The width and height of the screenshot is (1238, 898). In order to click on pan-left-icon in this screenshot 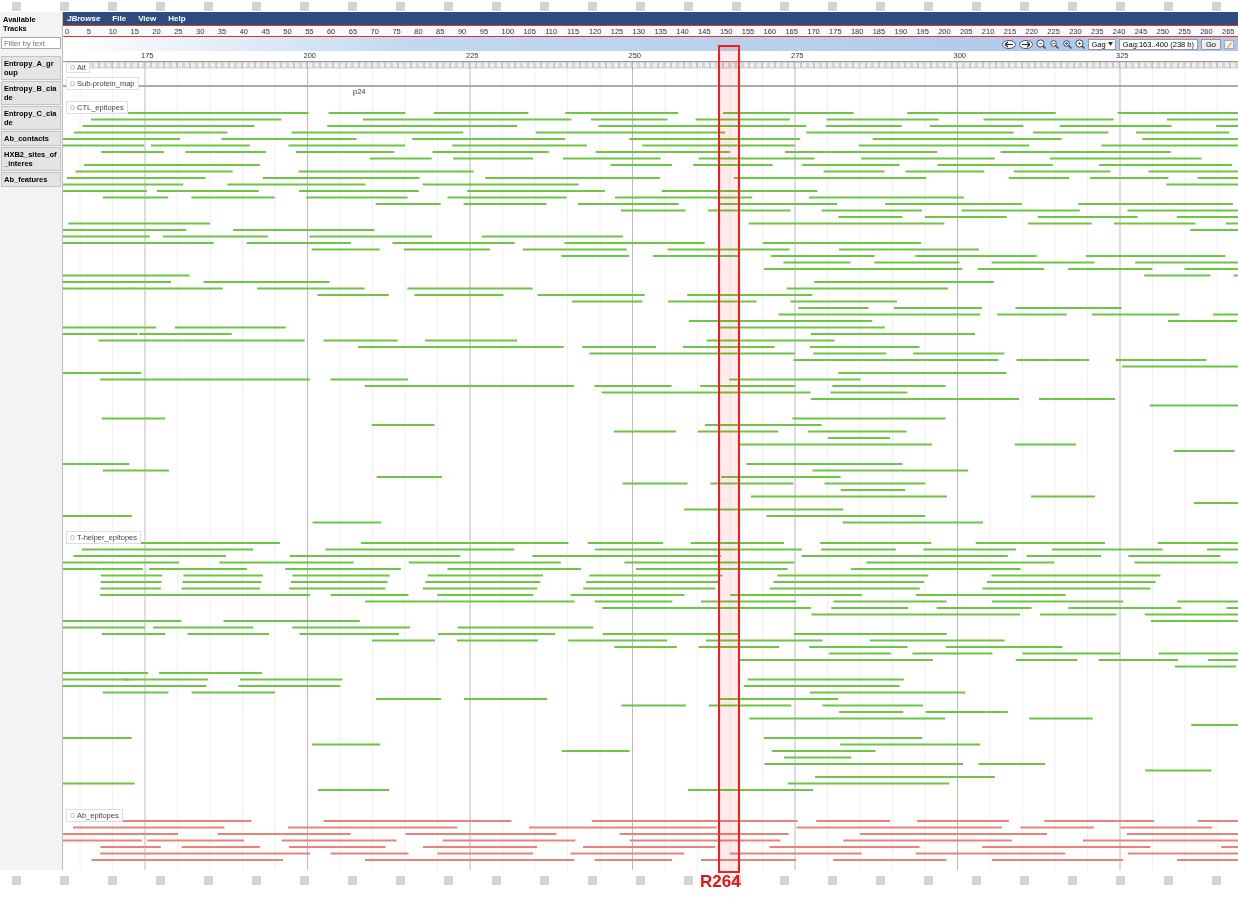, I will do `click(1009, 44)`.